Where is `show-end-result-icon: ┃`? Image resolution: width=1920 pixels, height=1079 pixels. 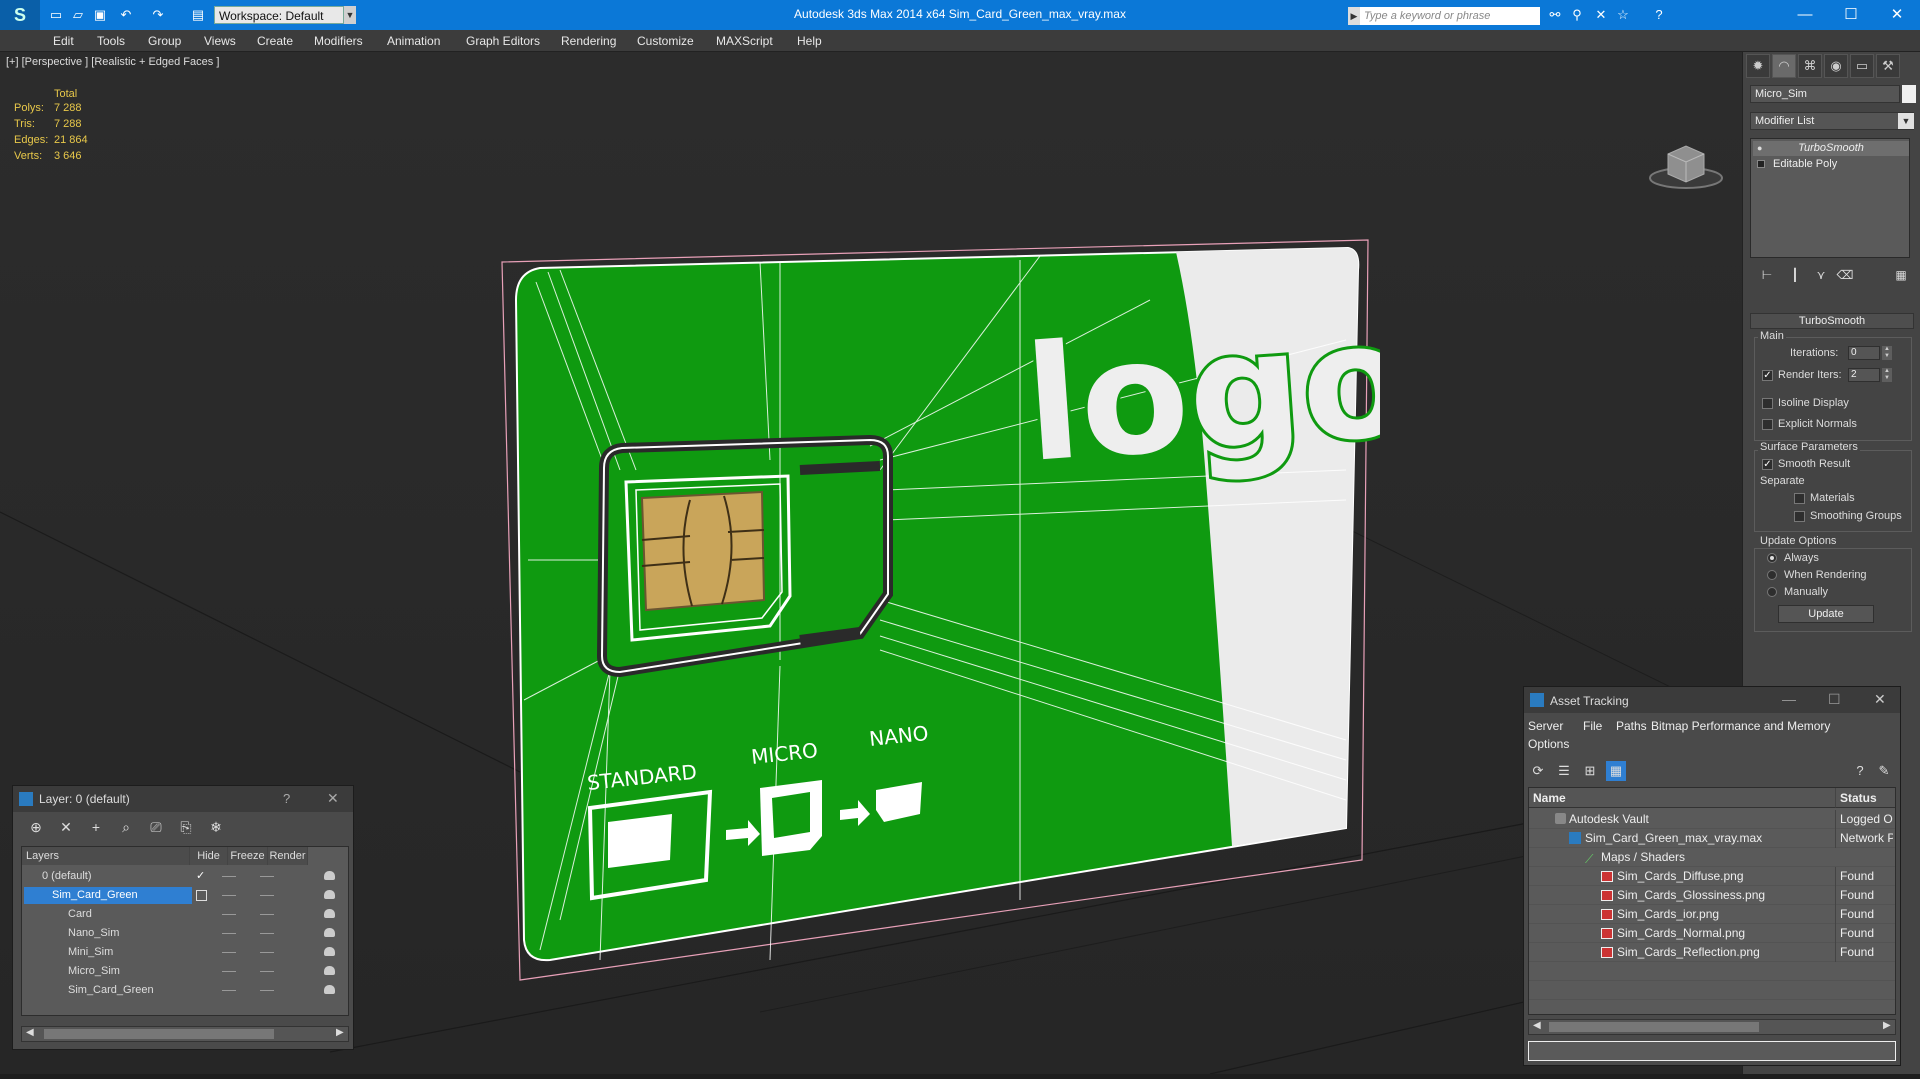
show-end-result-icon: ┃ is located at coordinates (1795, 275).